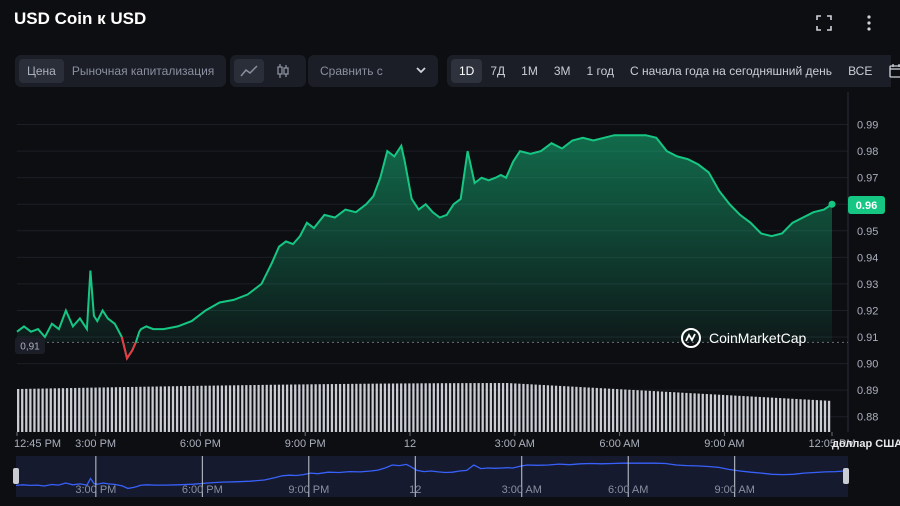 This screenshot has height=506, width=900. Describe the element at coordinates (515, 444) in the screenshot. I see `x-tick-label: 3:00 AM` at that location.